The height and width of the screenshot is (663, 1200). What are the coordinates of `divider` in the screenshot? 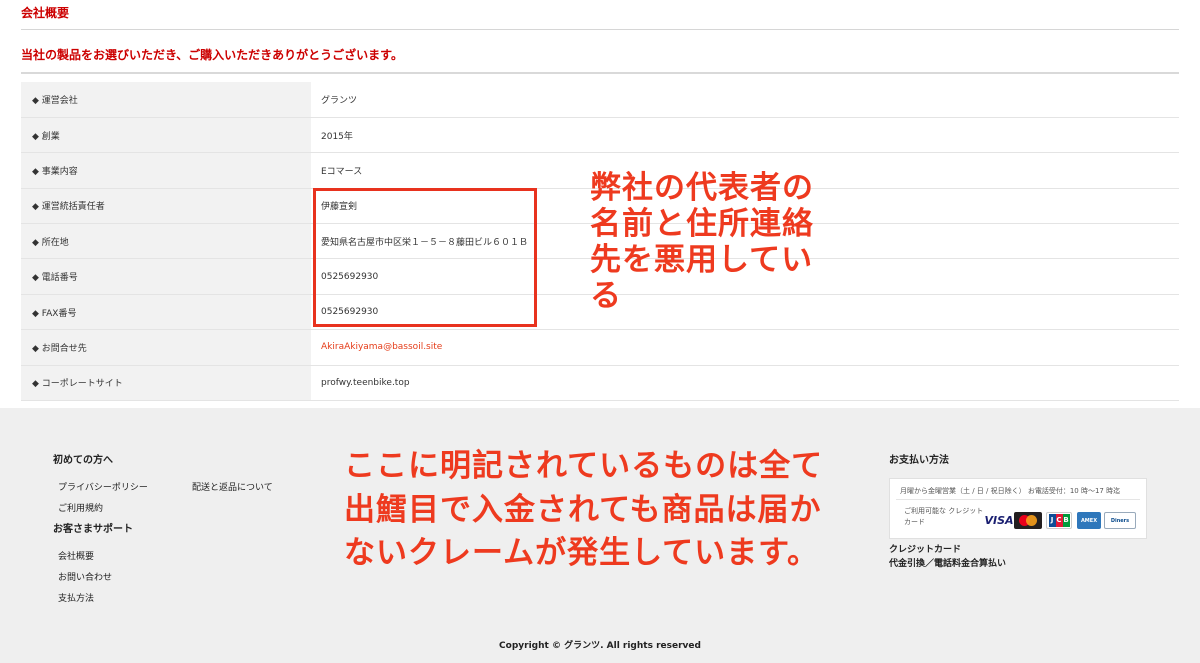 It's located at (1018, 499).